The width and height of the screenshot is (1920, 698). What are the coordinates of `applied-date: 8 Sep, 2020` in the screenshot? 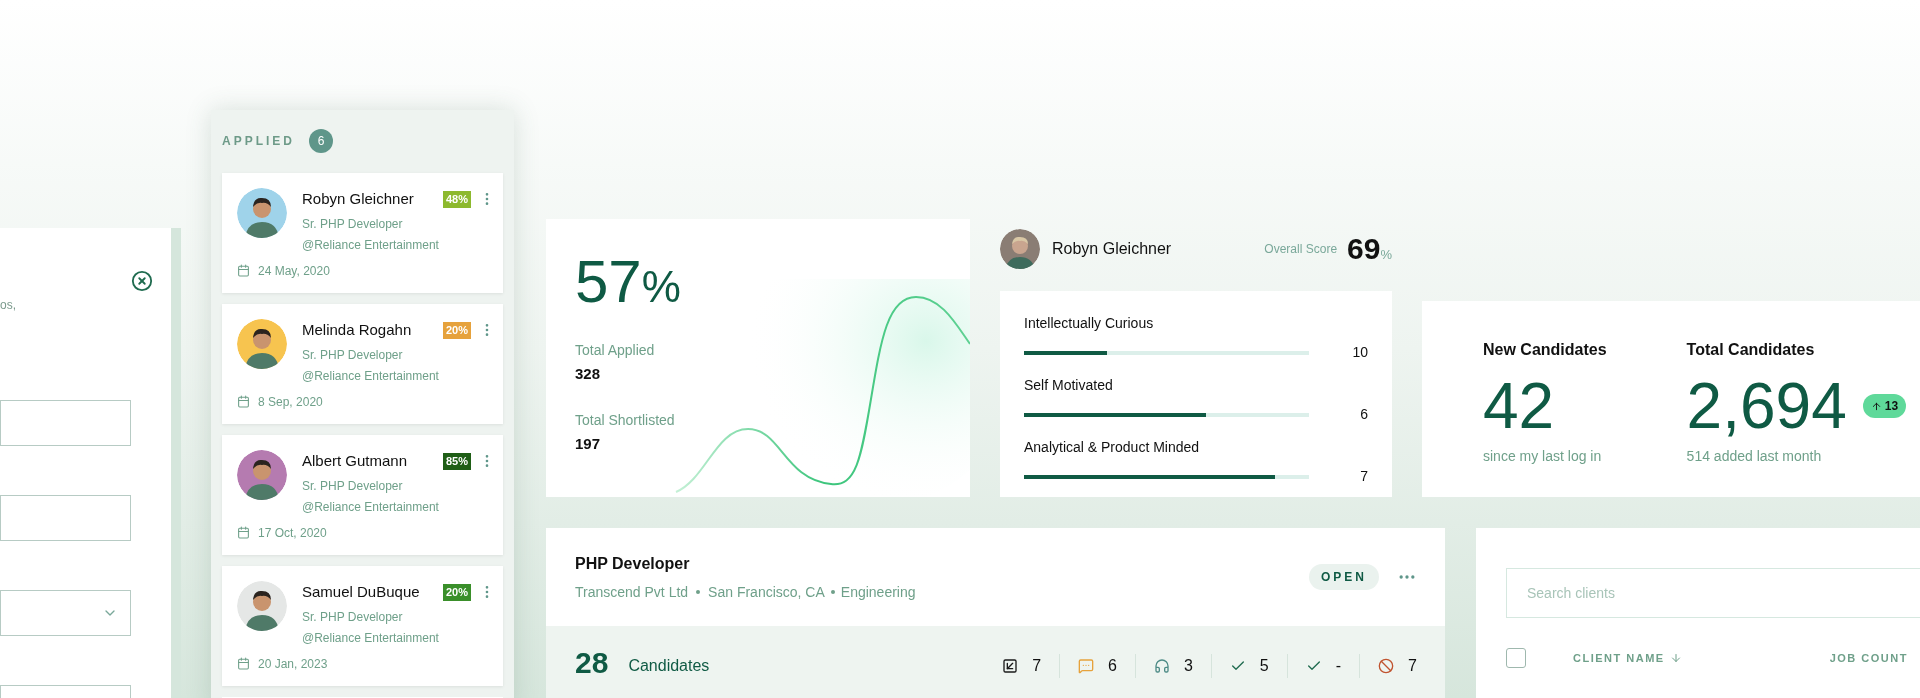 It's located at (290, 402).